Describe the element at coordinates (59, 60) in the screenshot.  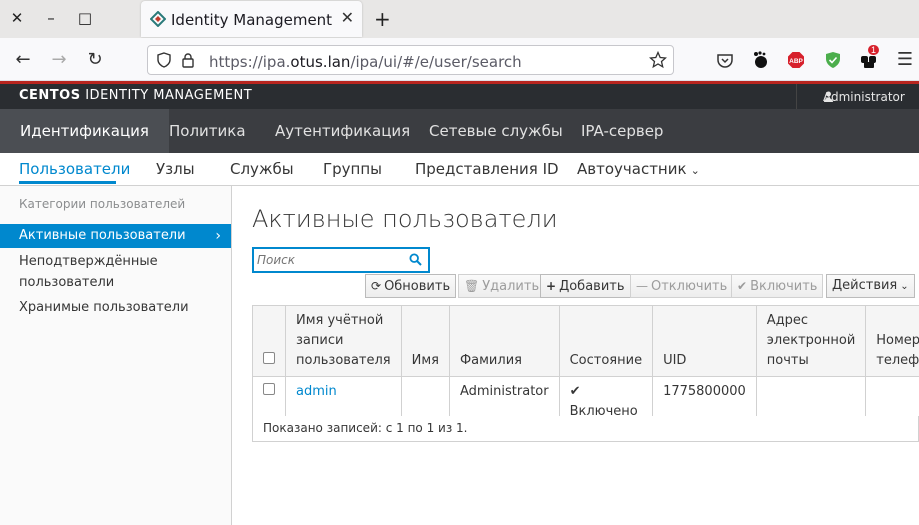
I see `forward-icon: →` at that location.